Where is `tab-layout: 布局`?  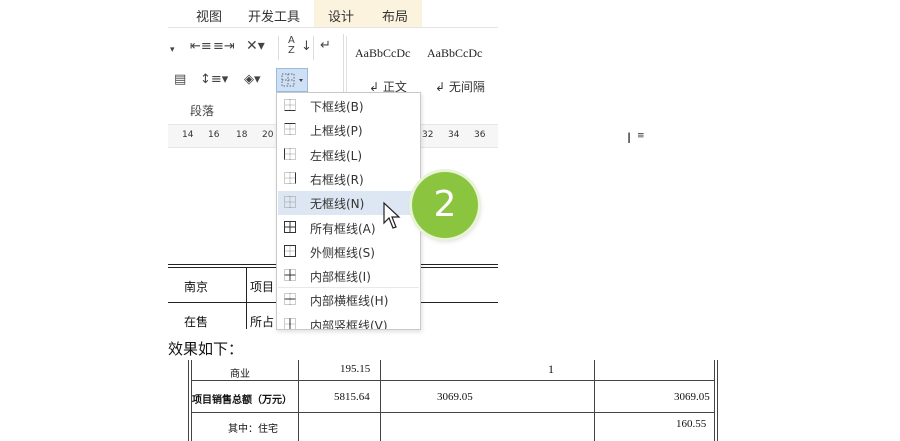
tab-layout: 布局 is located at coordinates (395, 13).